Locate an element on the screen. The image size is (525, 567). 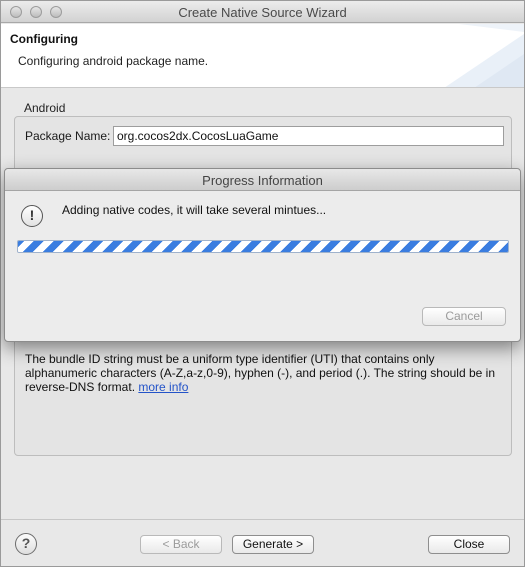
banner-decoration-icon is located at coordinates (484, 55).